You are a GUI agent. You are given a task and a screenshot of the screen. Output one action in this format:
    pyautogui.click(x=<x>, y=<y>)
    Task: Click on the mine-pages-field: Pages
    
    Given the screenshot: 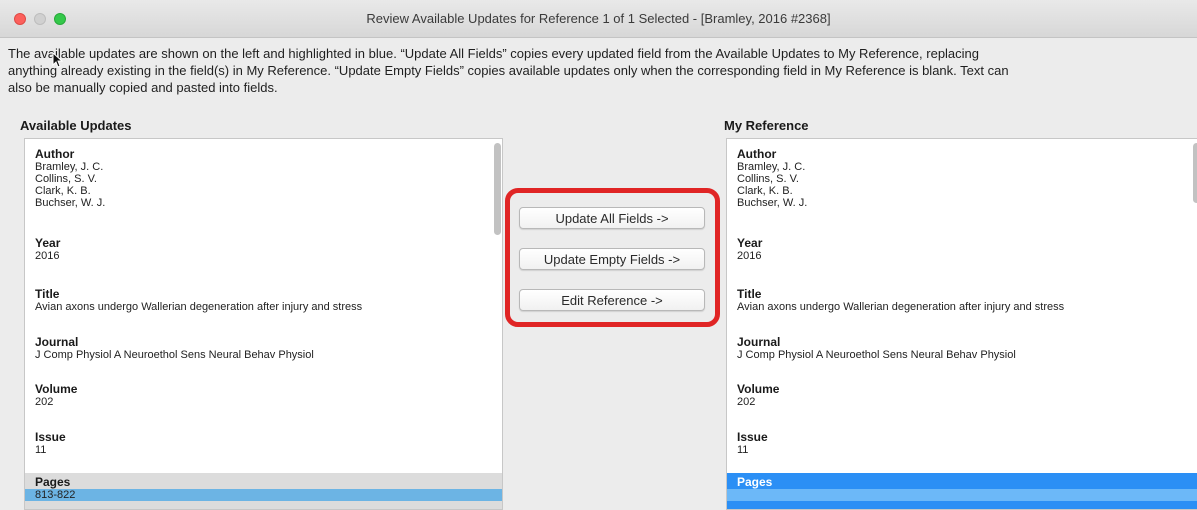 What is the action you would take?
    pyautogui.click(x=962, y=491)
    